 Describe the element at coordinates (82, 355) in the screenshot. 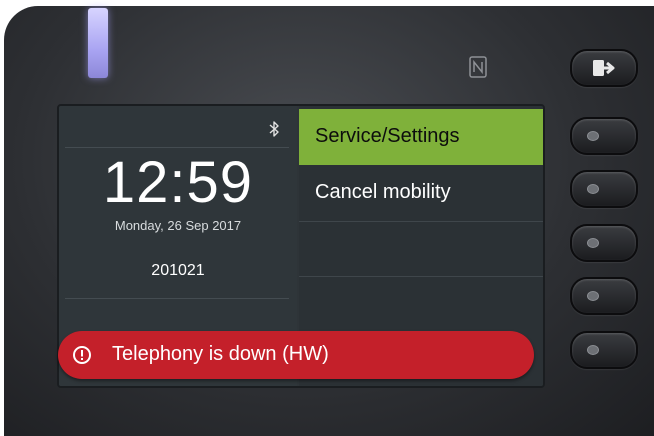

I see `alert-circle-icon` at that location.